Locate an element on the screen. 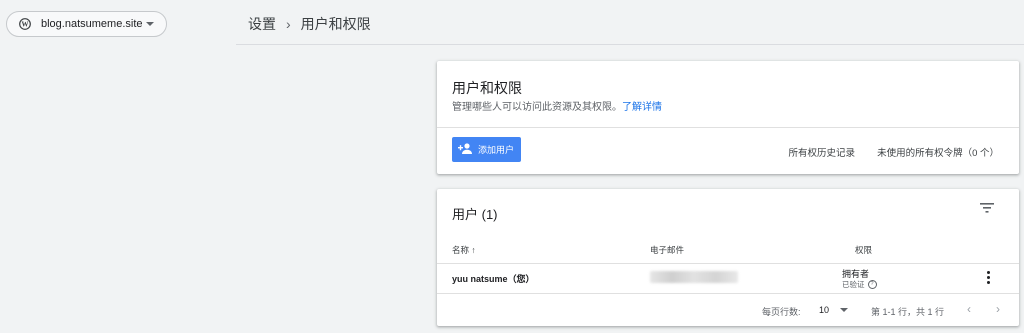 This screenshot has width=1024, height=333. pagination: 每页行数: 10 第 1-1 行，共 1 行 ‹ › is located at coordinates (728, 309).